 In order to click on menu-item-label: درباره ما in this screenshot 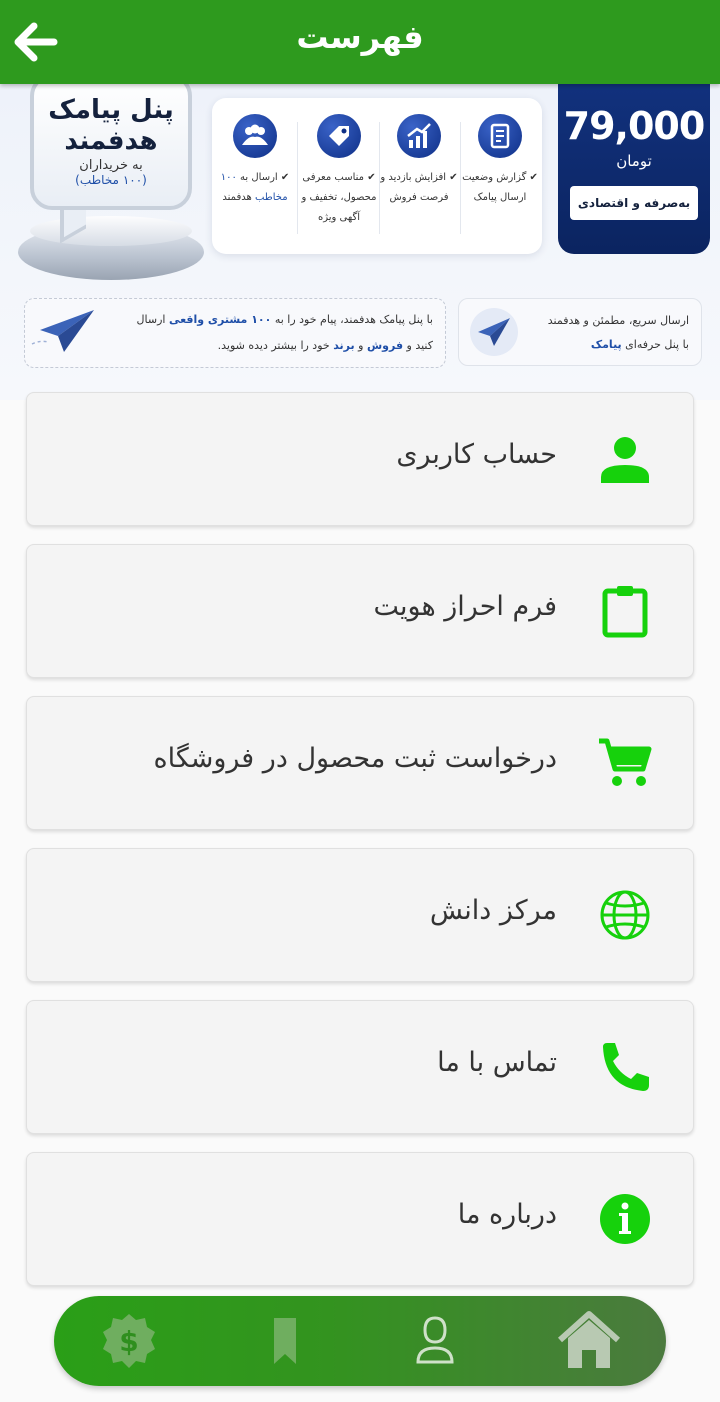, I will do `click(507, 1214)`.